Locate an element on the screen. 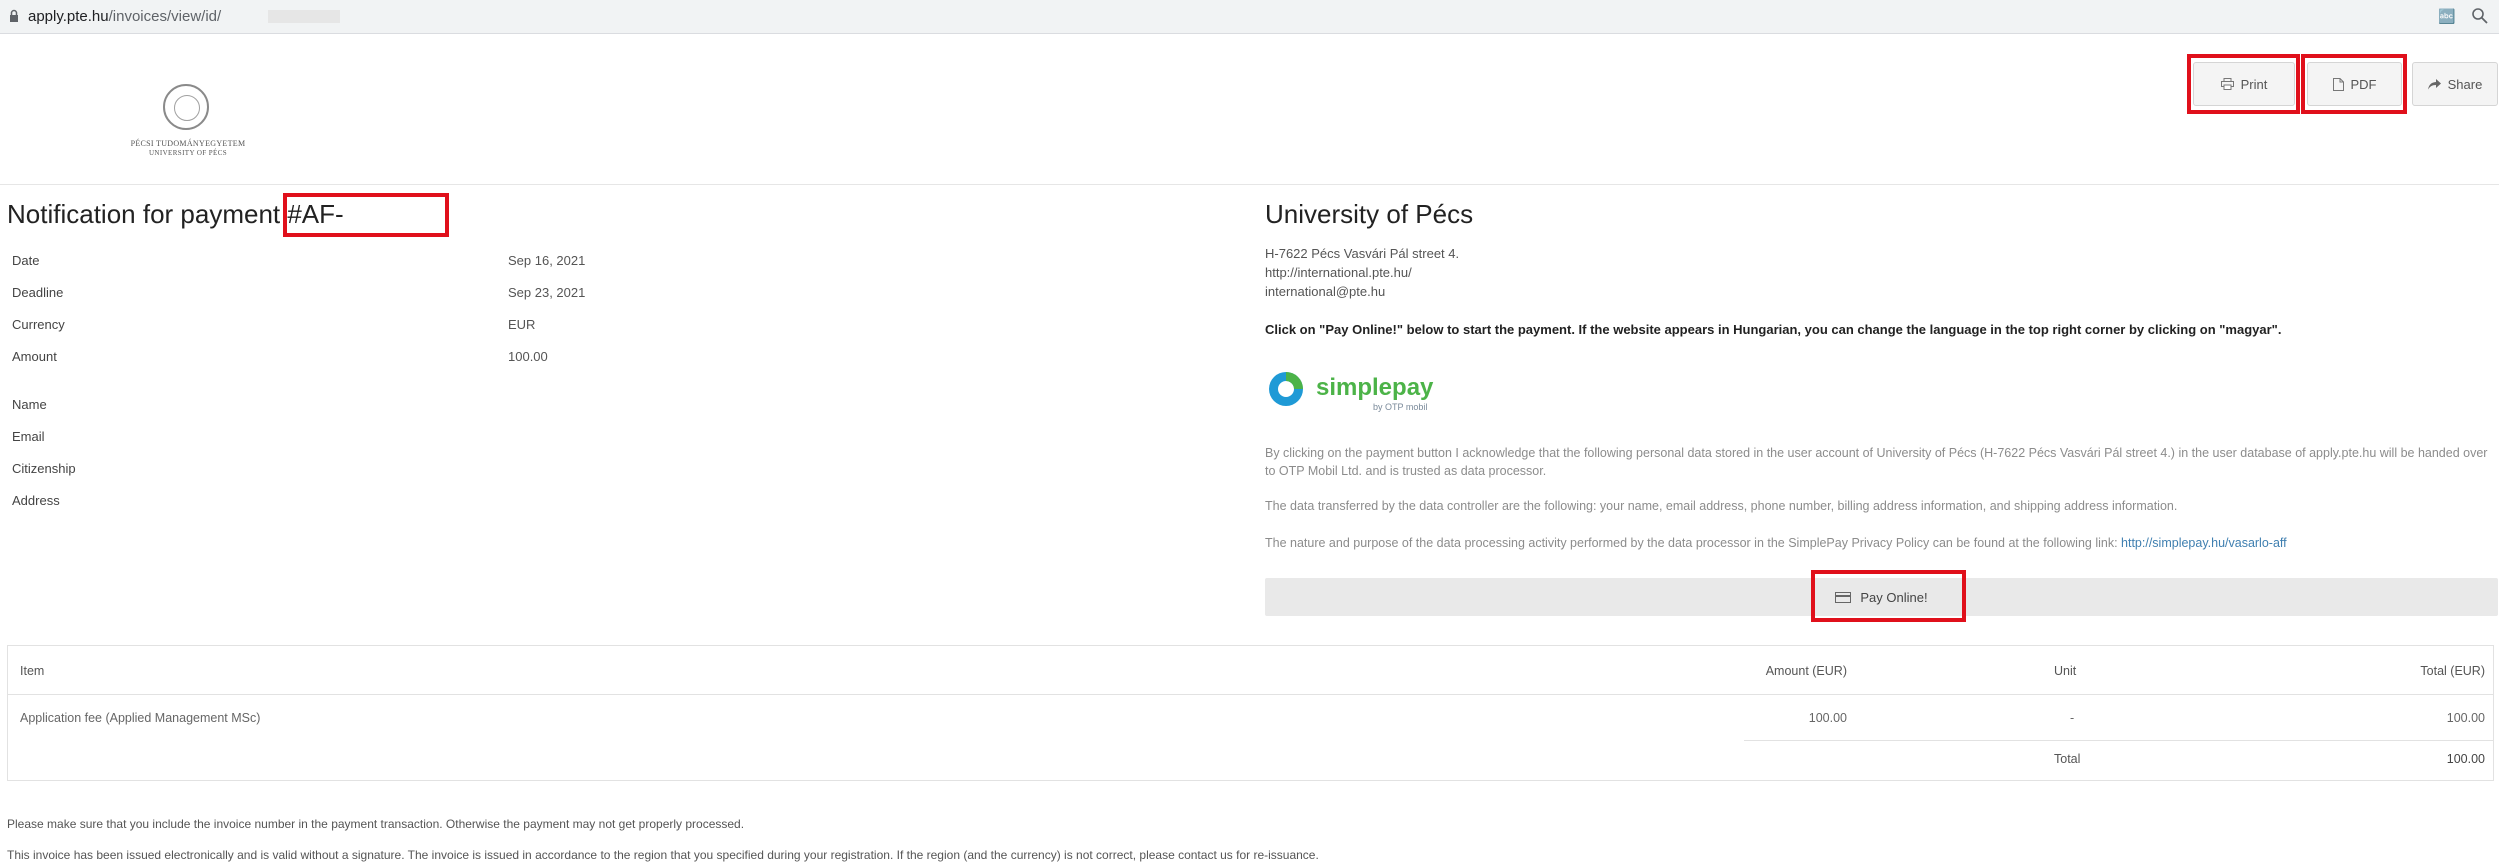 The image size is (2499, 864). pay-online-highlight is located at coordinates (1888, 596).